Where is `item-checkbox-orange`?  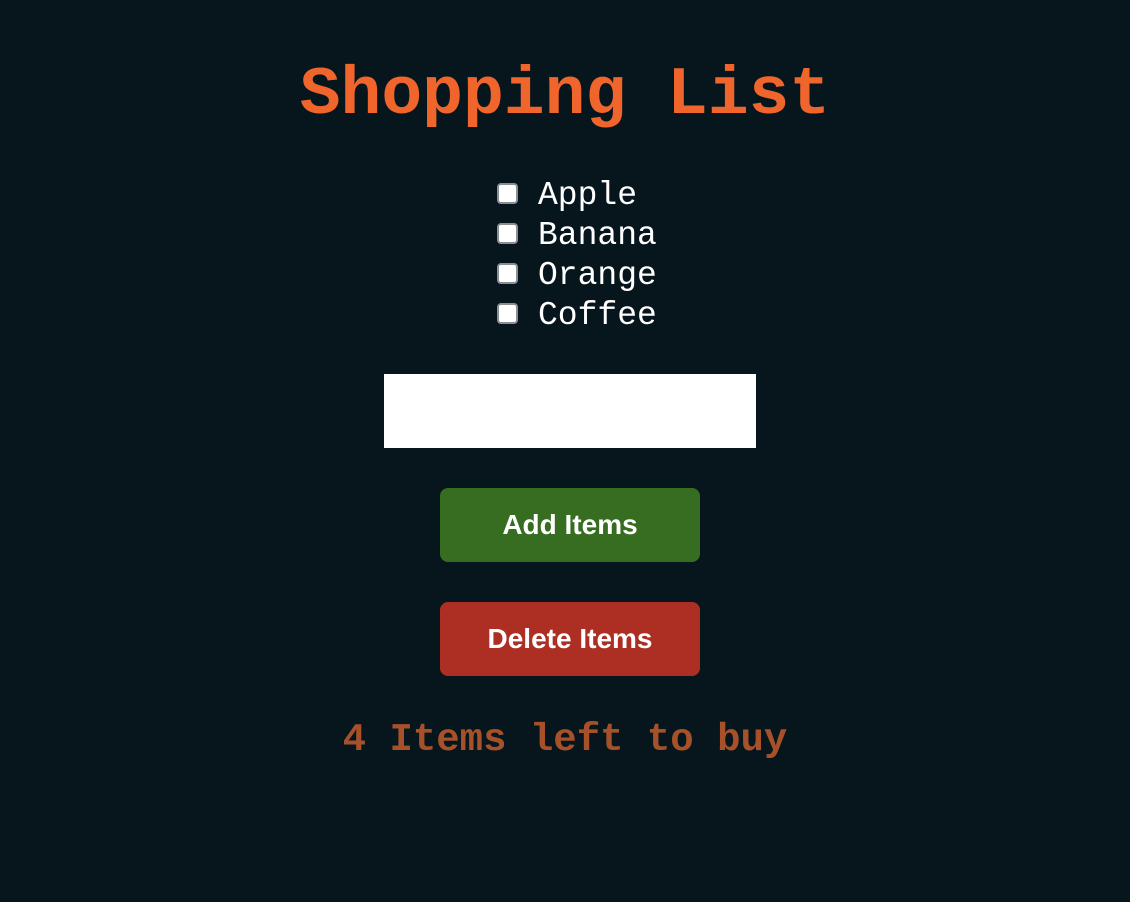
item-checkbox-orange is located at coordinates (507, 273).